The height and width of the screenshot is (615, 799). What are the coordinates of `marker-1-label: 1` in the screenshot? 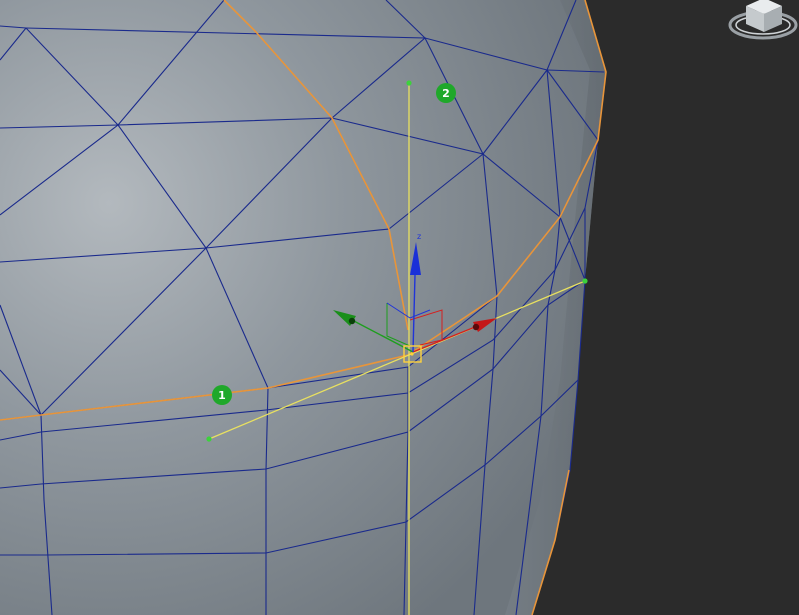 It's located at (222, 395).